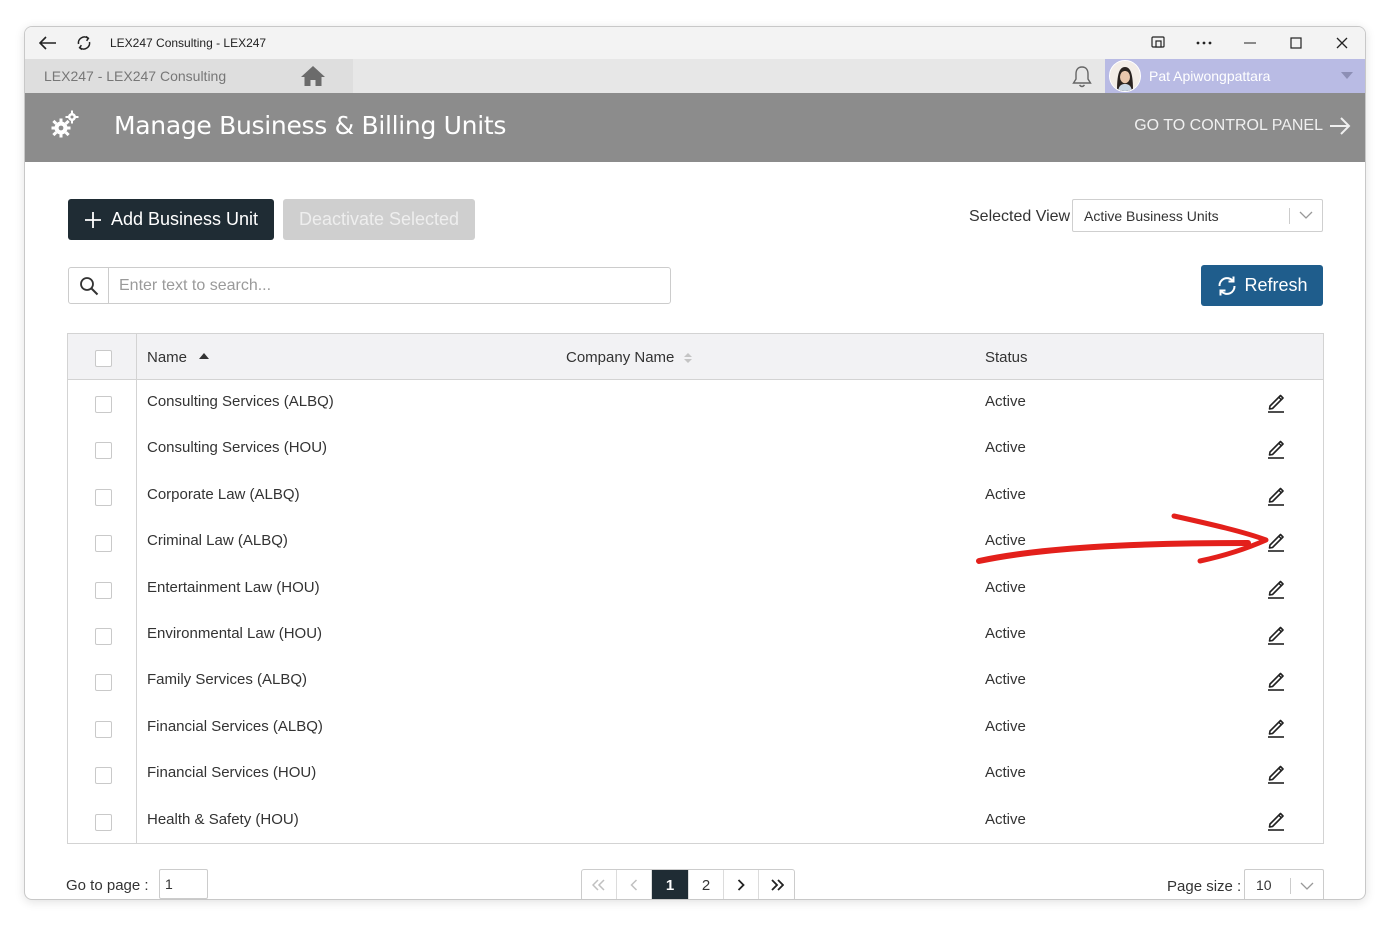 Image resolution: width=1390 pixels, height=925 pixels. What do you see at coordinates (695, 43) in the screenshot?
I see `title-bar: LEX247 Consulting - LEX247` at bounding box center [695, 43].